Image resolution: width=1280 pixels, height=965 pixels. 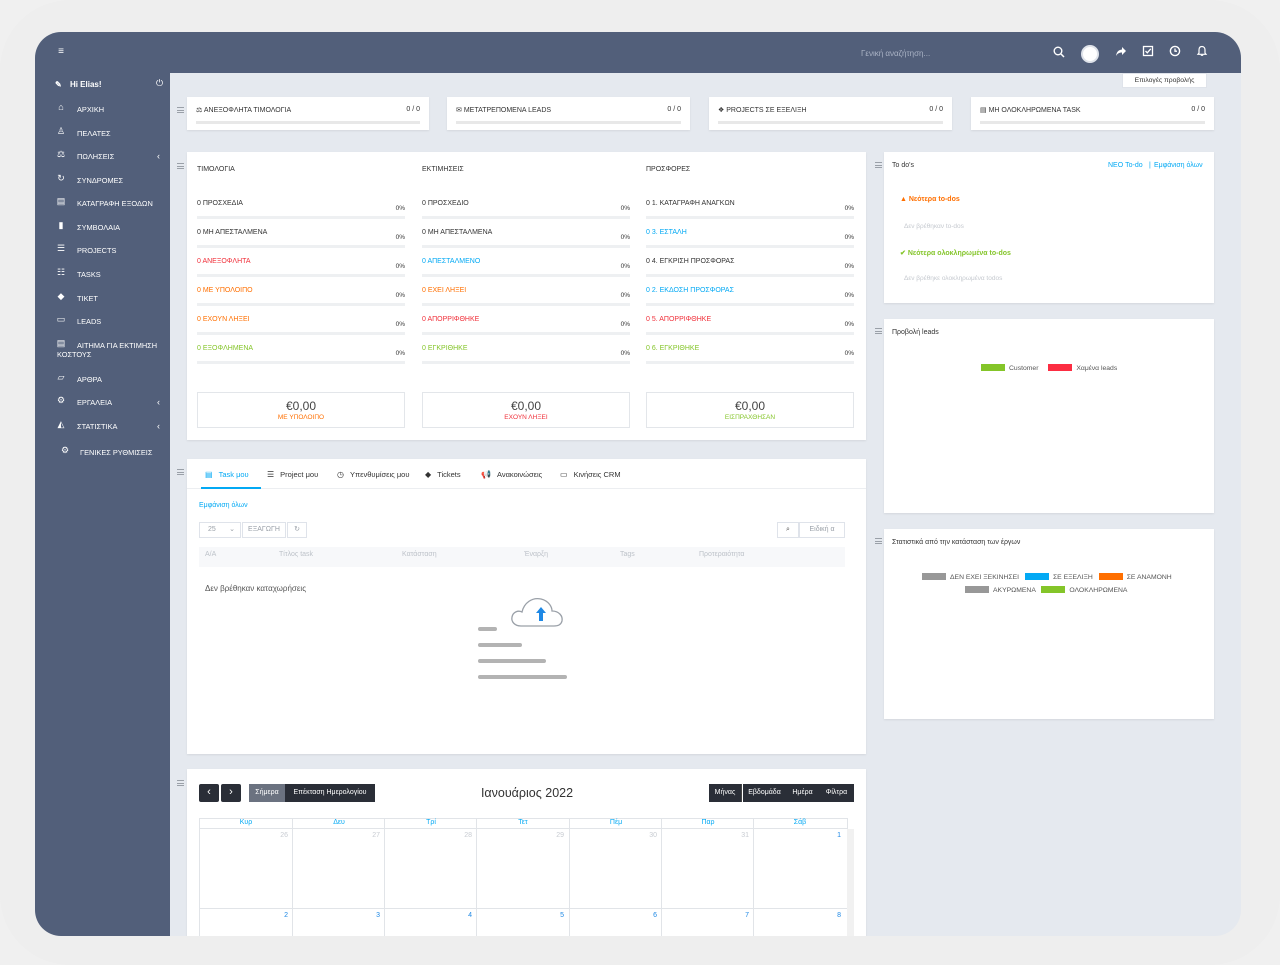 I want to click on calendar-filters-button: Φίλτρα, so click(x=836, y=793).